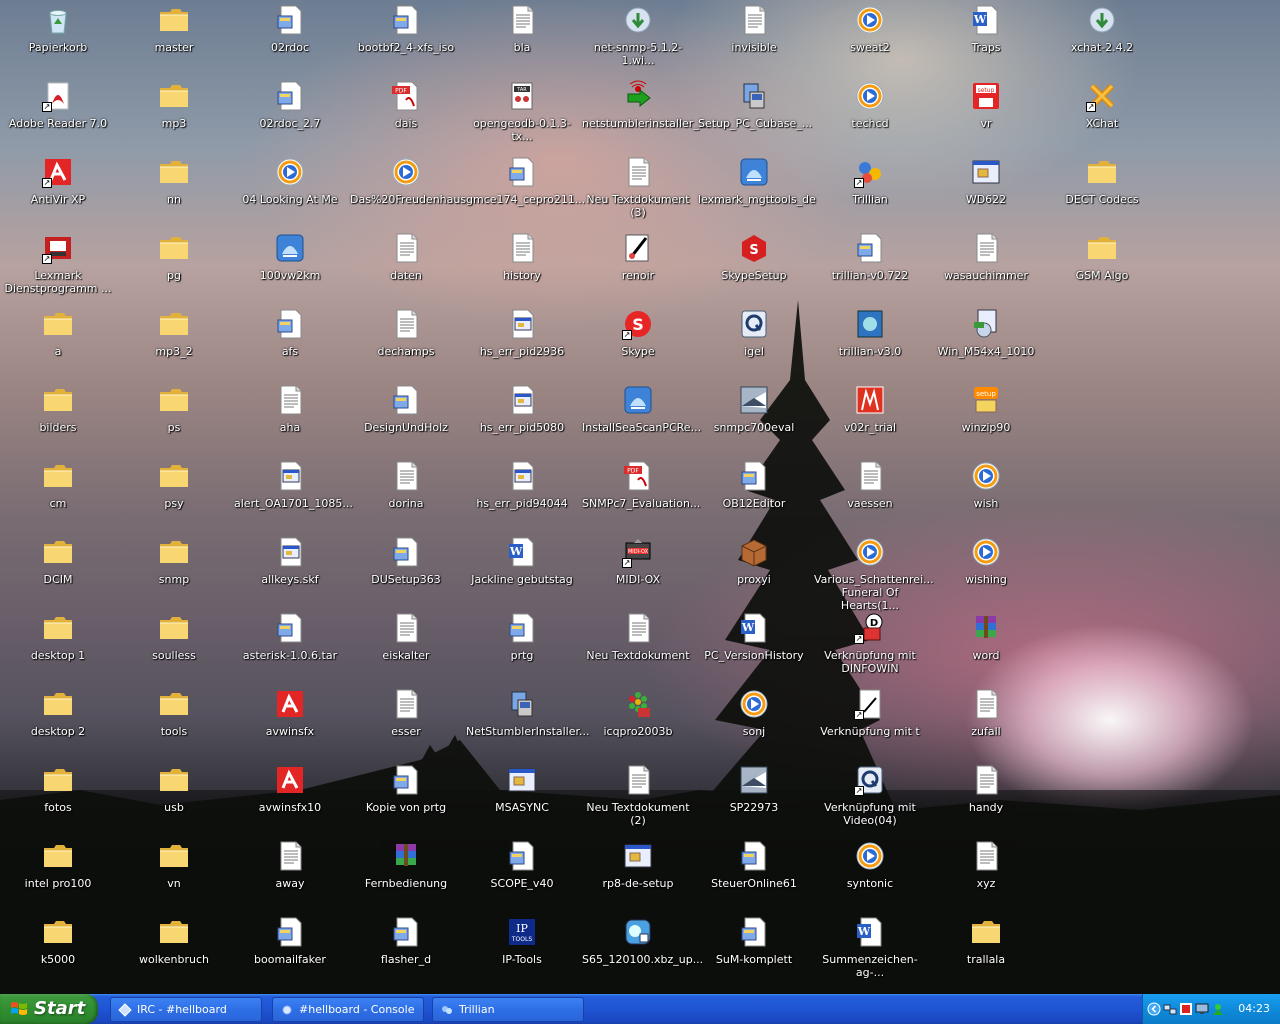 The image size is (1280, 1024). What do you see at coordinates (290, 864) in the screenshot?
I see `desktop-icon: away` at bounding box center [290, 864].